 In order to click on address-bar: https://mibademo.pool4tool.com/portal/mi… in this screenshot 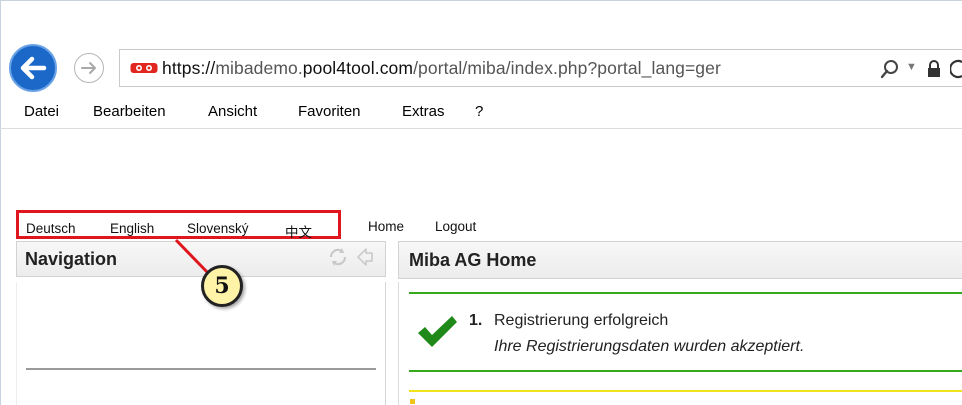, I will do `click(540, 68)`.